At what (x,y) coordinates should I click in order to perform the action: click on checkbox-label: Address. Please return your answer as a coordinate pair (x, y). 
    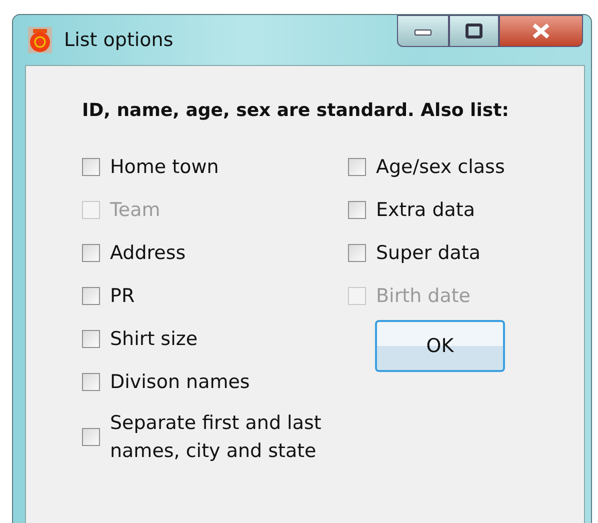
    Looking at the image, I should click on (148, 253).